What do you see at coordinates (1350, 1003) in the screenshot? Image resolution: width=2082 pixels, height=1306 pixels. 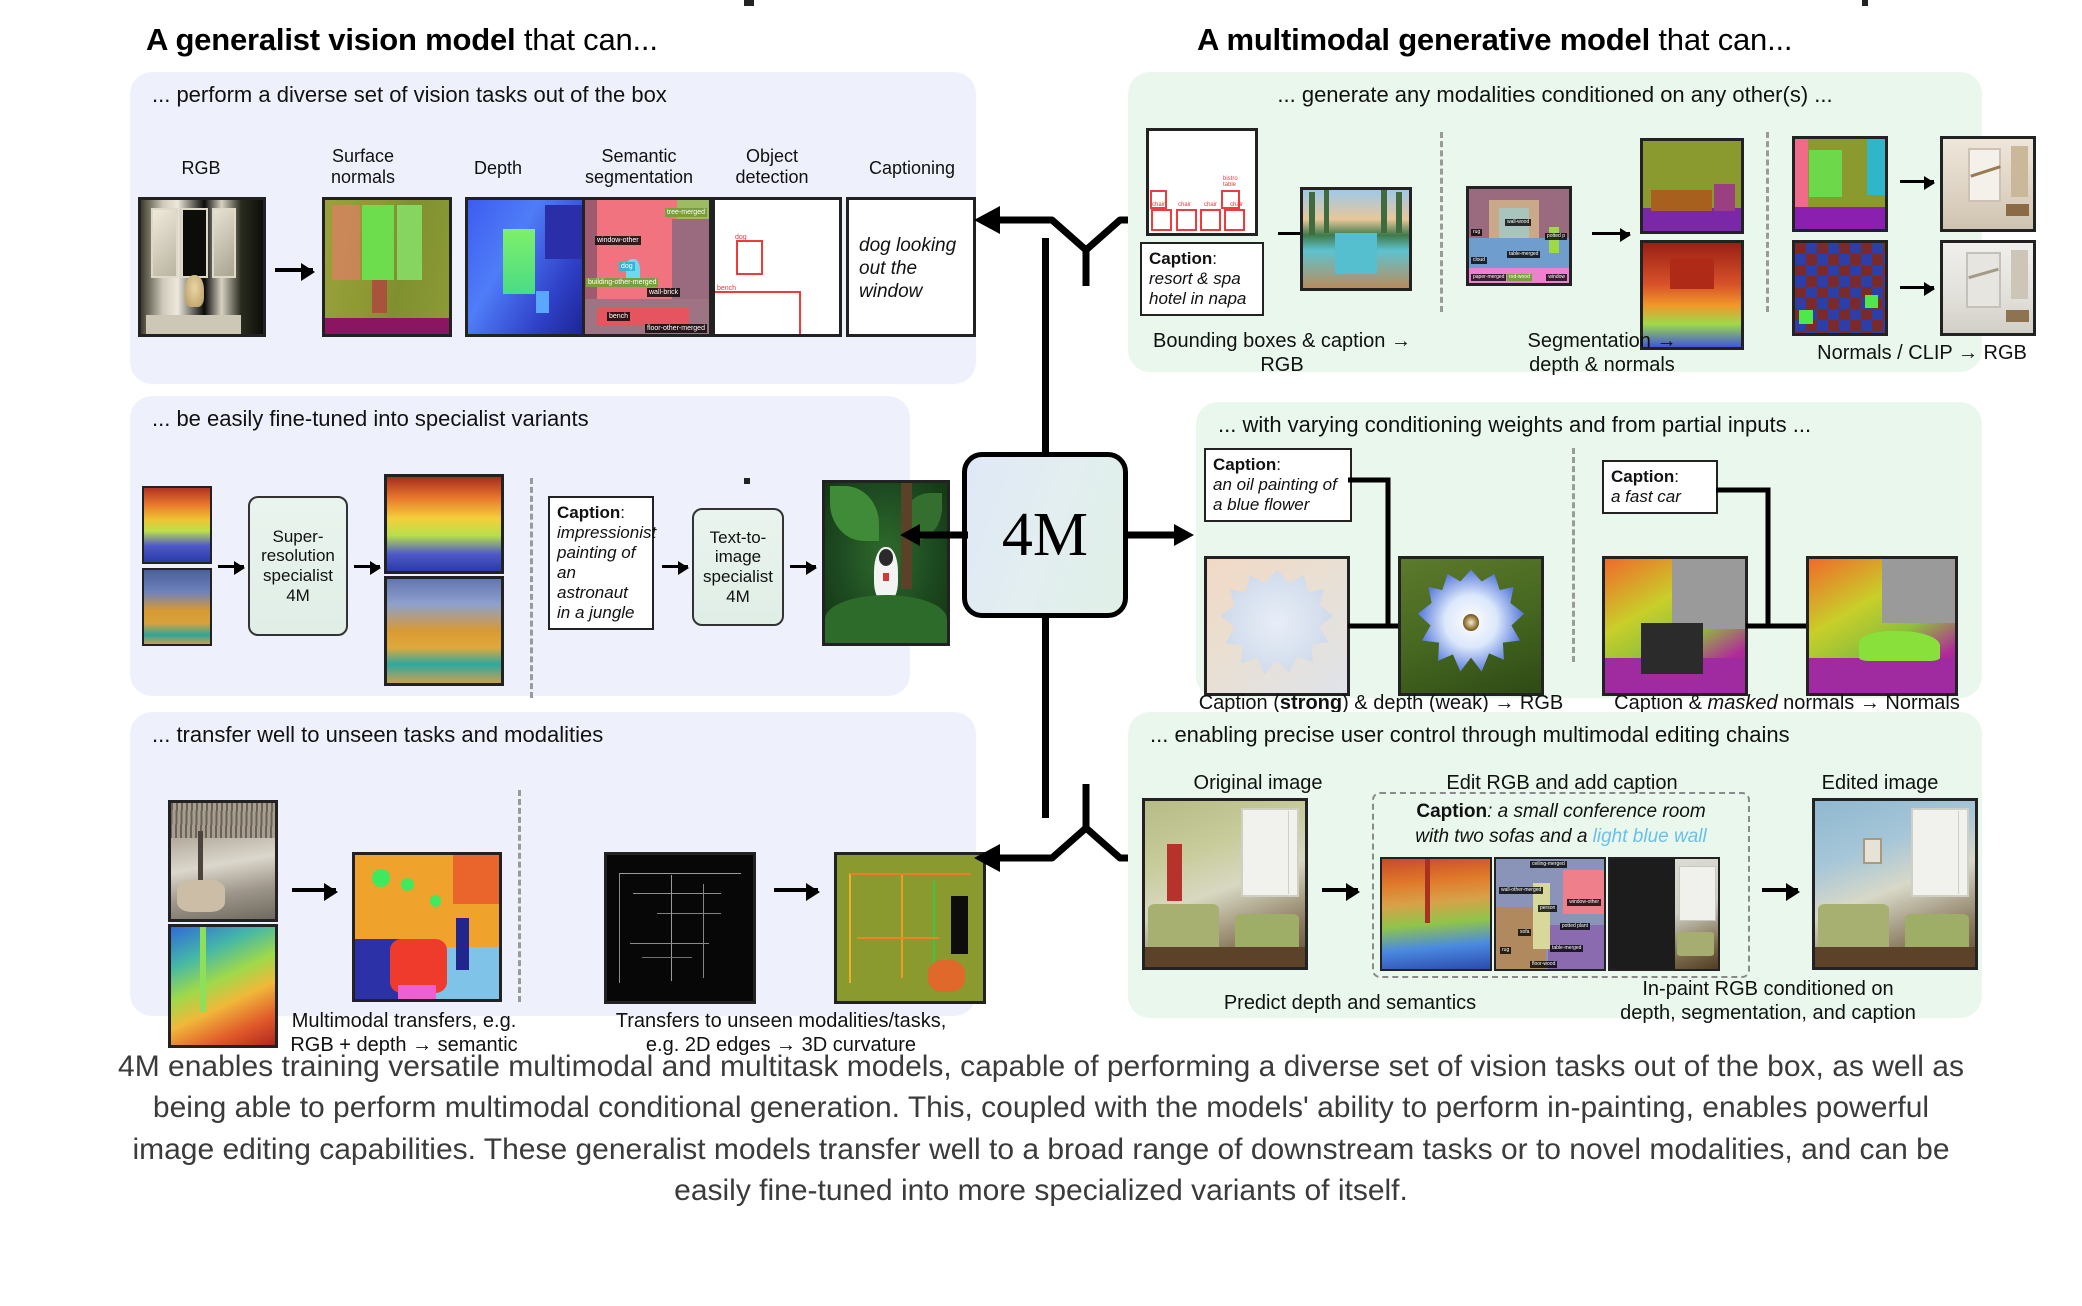 I see `label-predict-depth-semantics: Predict depth and semantics` at bounding box center [1350, 1003].